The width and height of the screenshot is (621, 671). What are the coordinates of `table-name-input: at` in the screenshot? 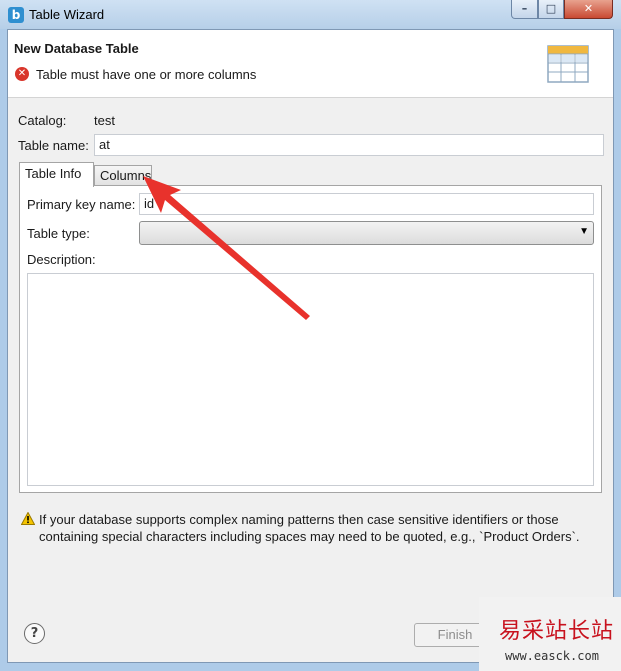 It's located at (349, 145).